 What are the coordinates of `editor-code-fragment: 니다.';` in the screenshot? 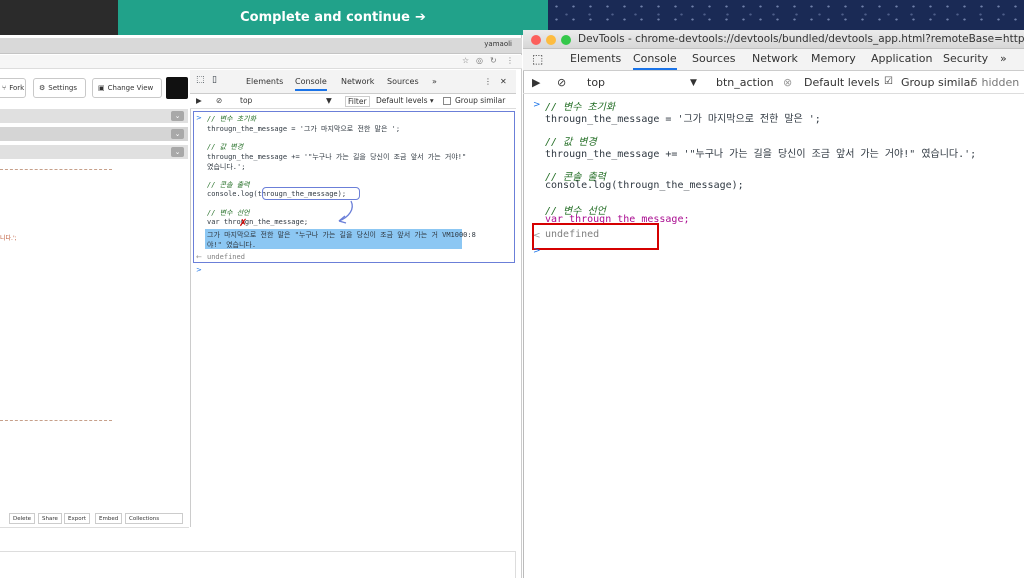 It's located at (8, 238).